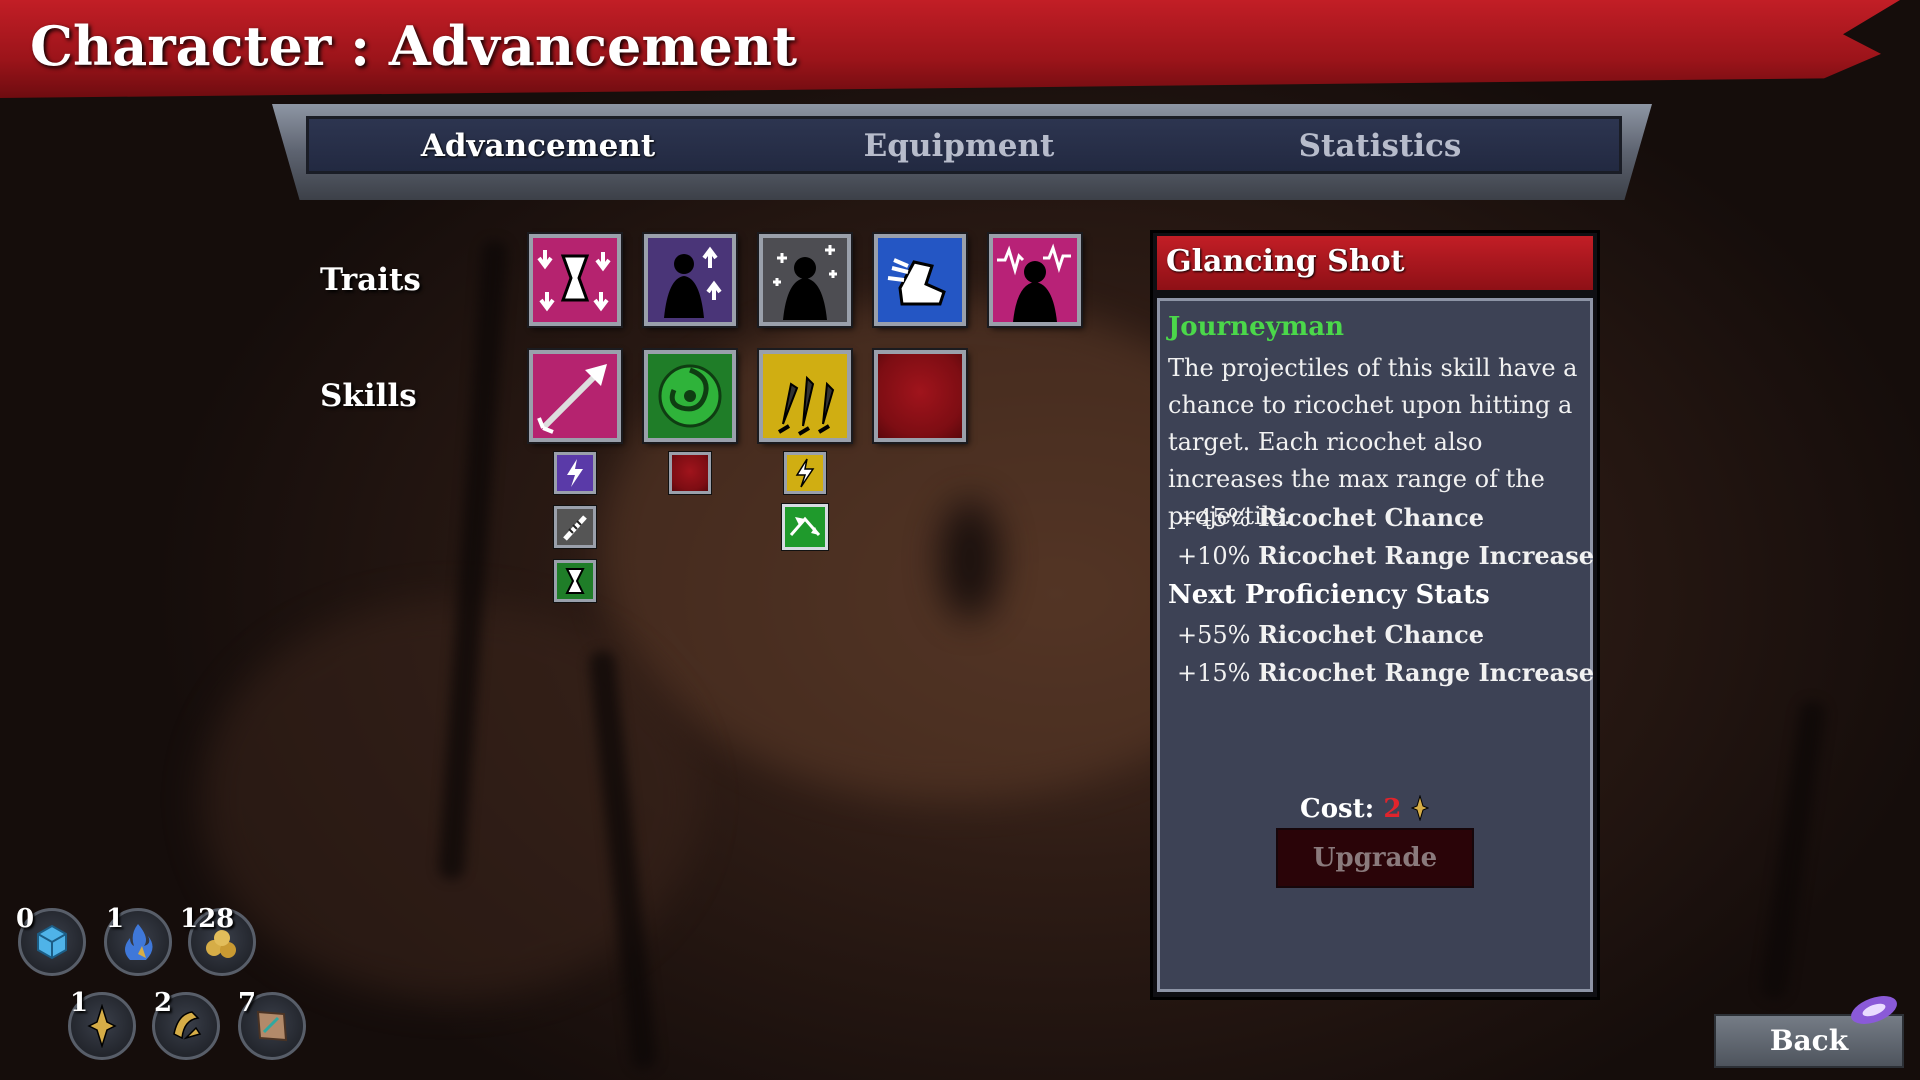 This screenshot has width=1920, height=1080. I want to click on tab-equipment: Equipment, so click(959, 146).